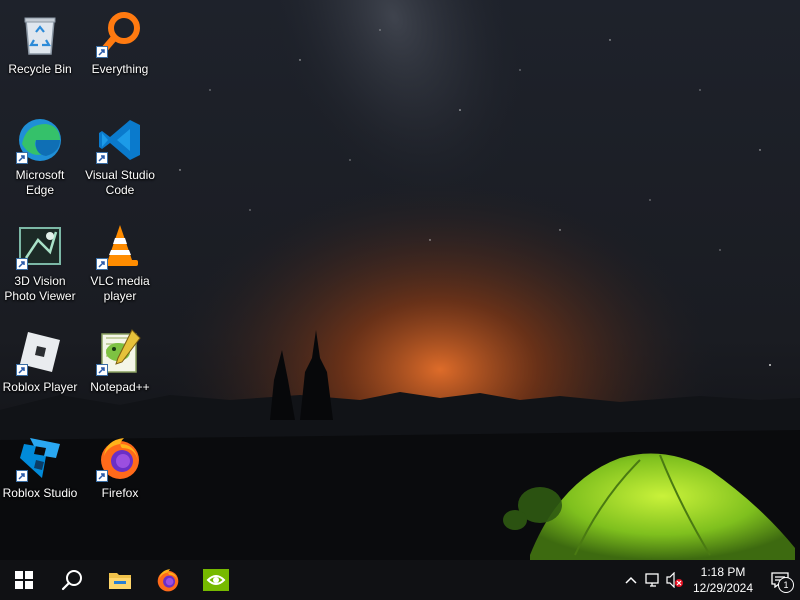 The image size is (800, 600). I want to click on notepadpp-icon, so click(120, 352).